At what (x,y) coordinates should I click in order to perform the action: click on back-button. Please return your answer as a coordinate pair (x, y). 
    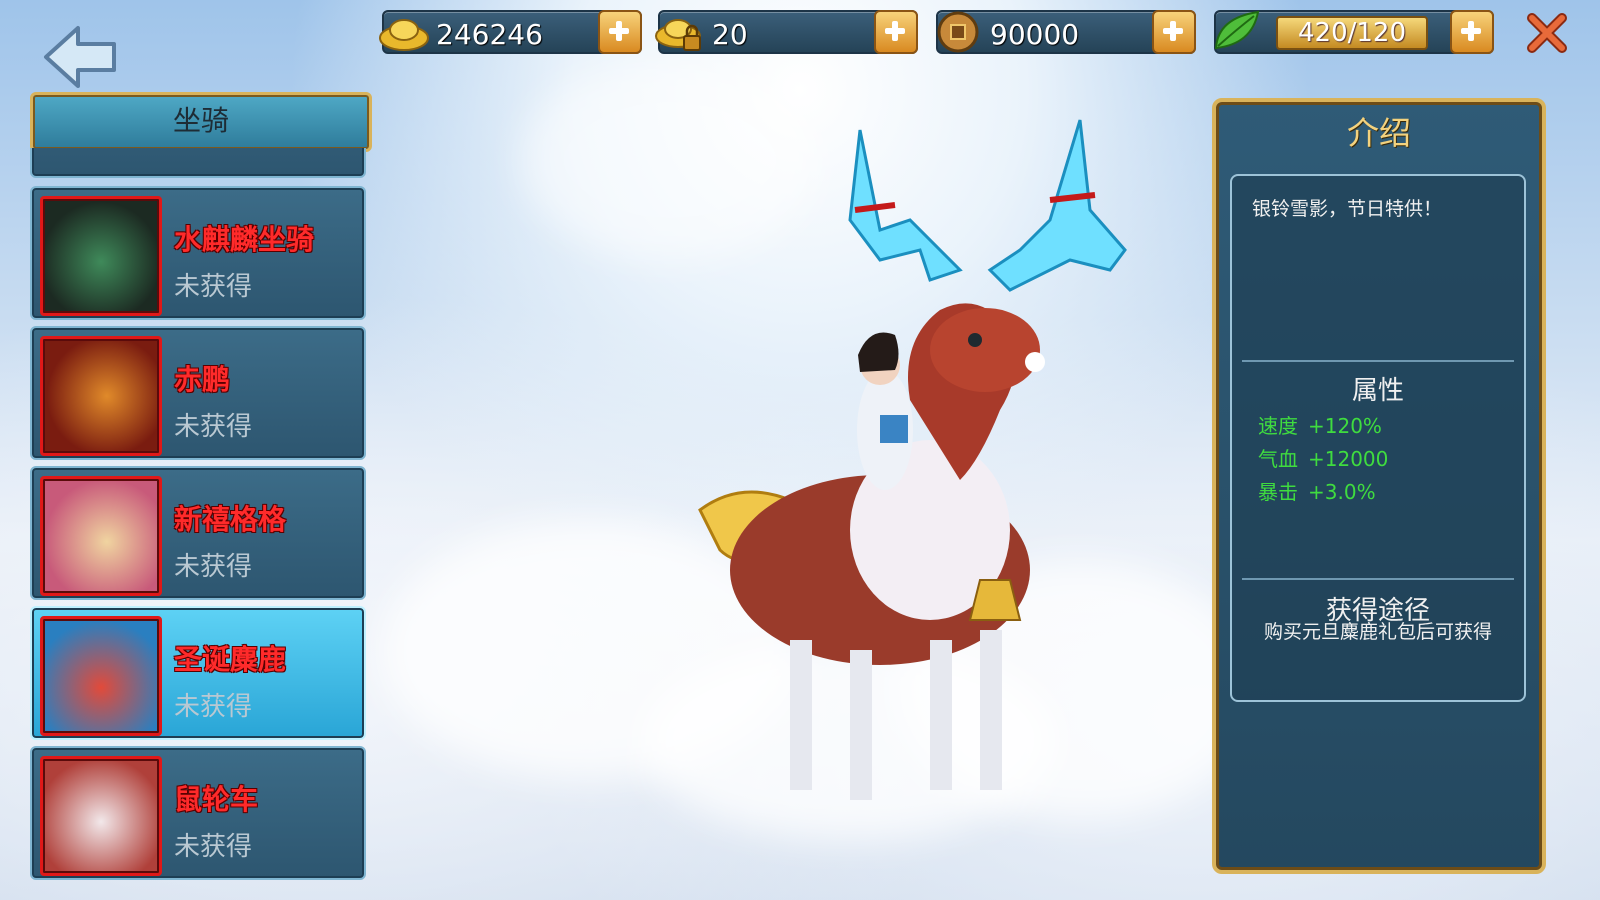
    Looking at the image, I should click on (81, 57).